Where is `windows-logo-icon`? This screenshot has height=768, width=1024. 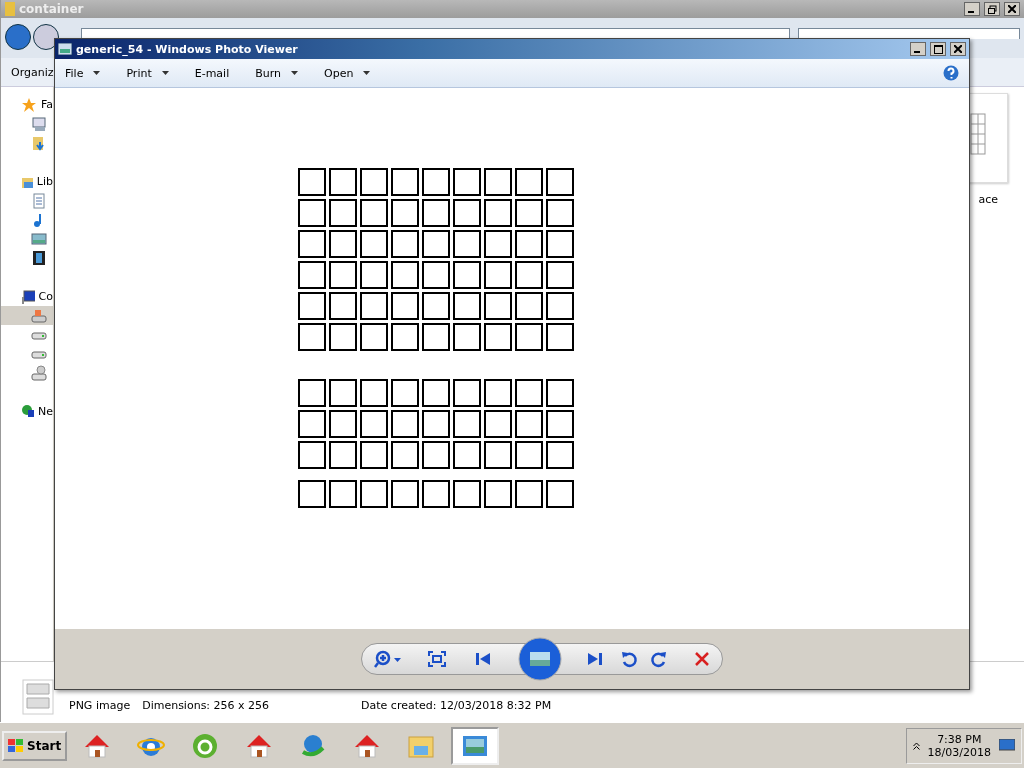 windows-logo-icon is located at coordinates (16, 745).